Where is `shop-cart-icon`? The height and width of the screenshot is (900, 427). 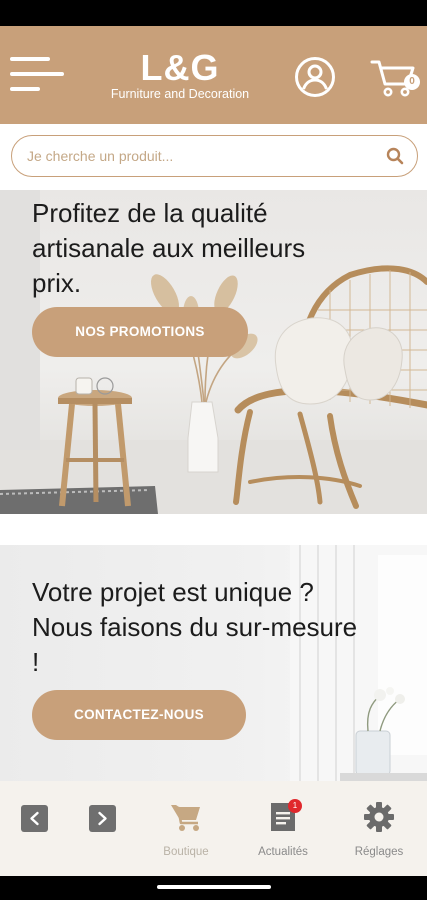
shop-cart-icon is located at coordinates (185, 818).